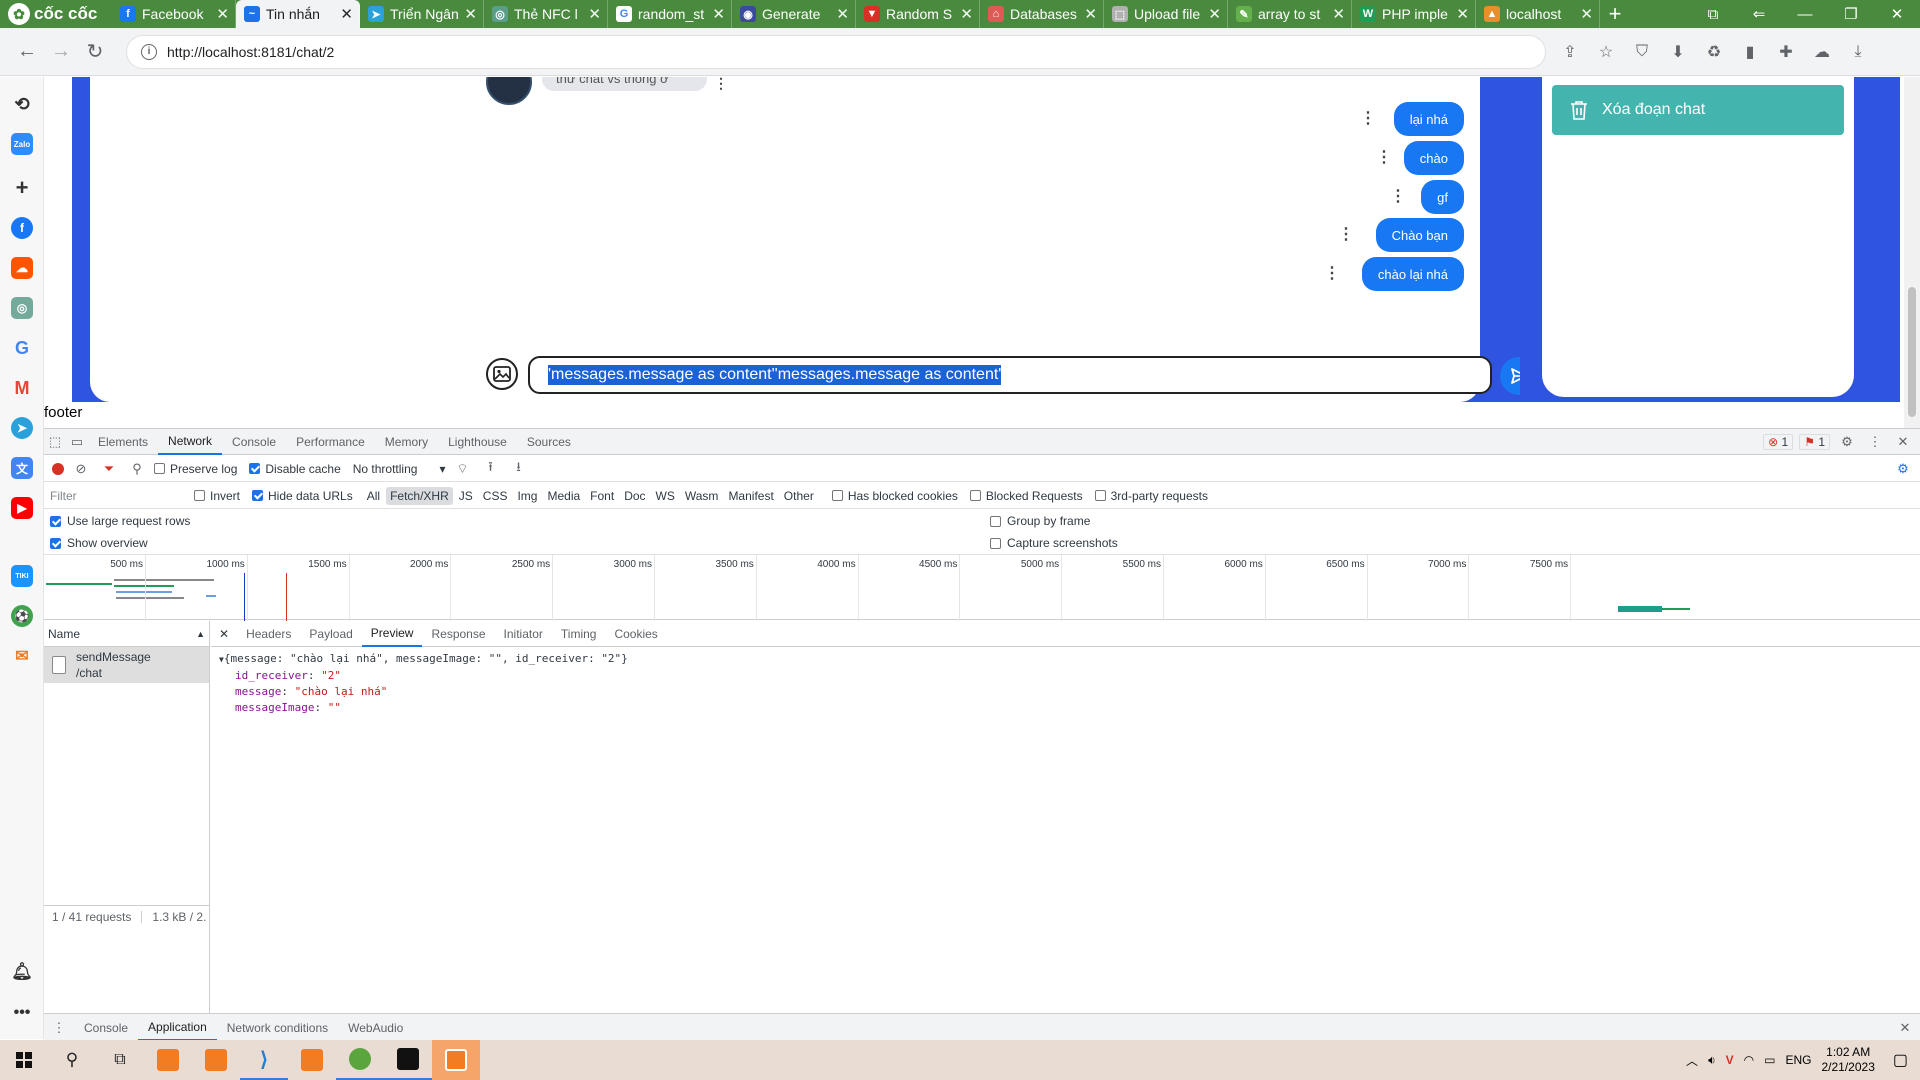 Image resolution: width=1920 pixels, height=1080 pixels. I want to click on filter-type-other: Other, so click(799, 496).